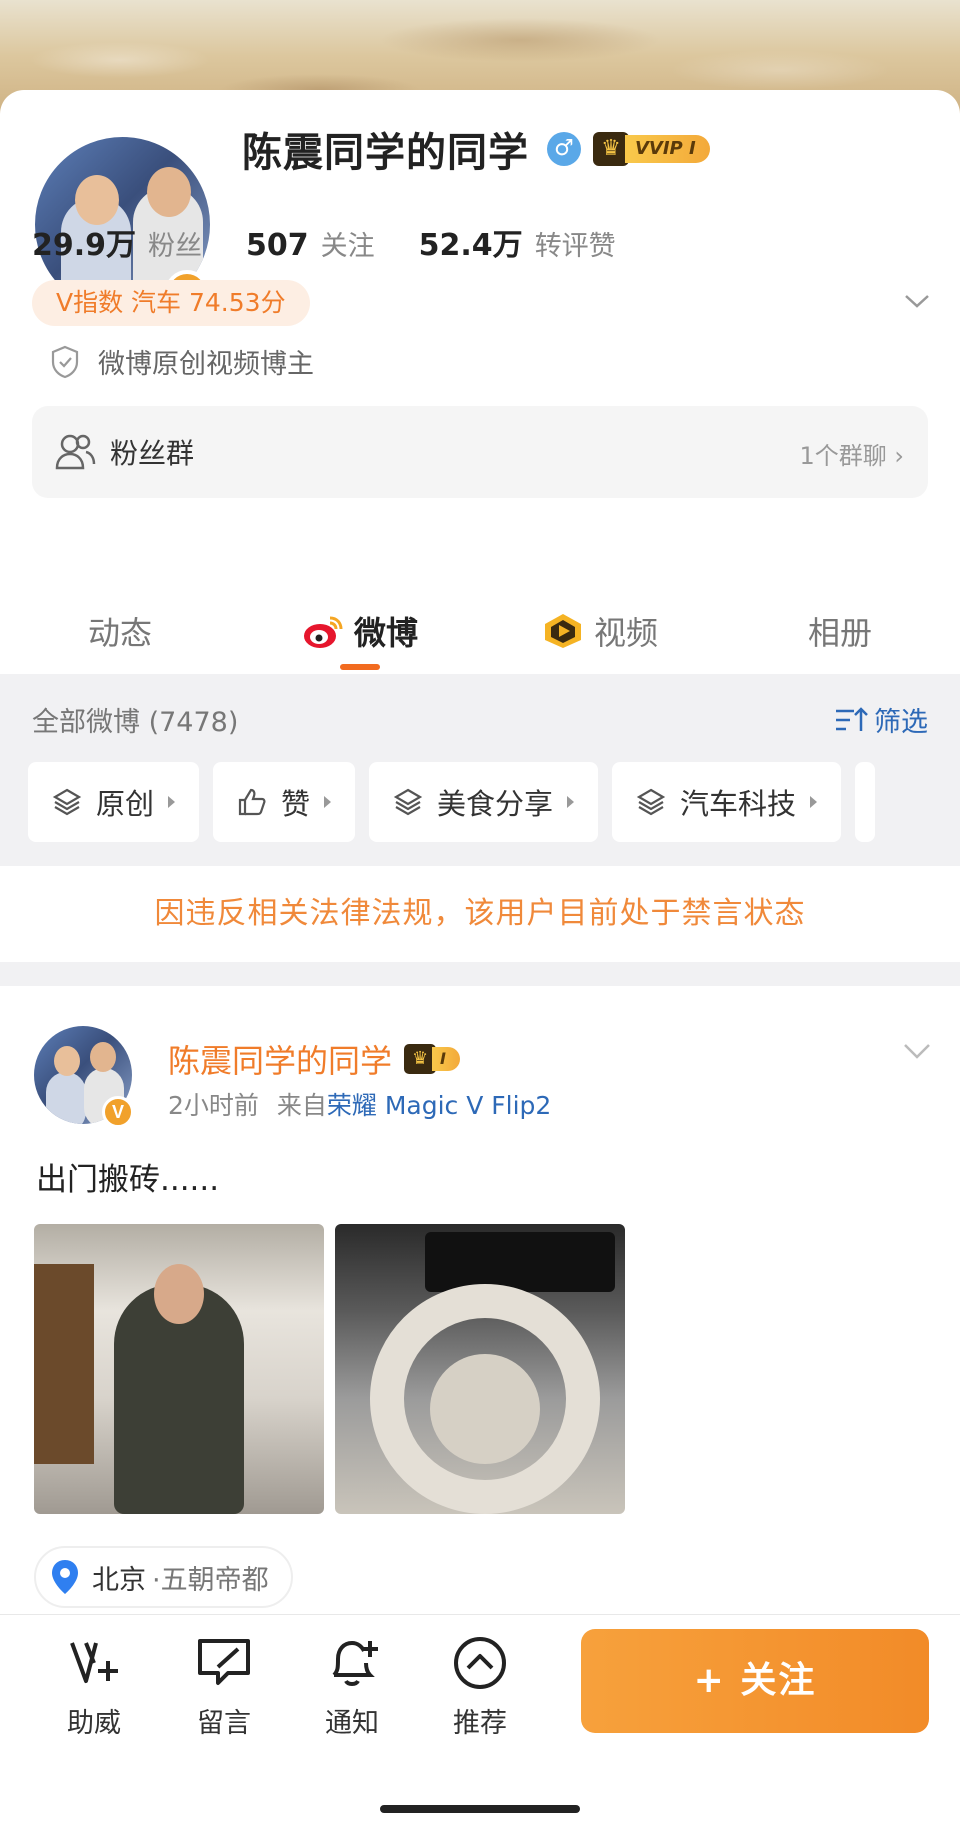 Image resolution: width=960 pixels, height=1824 pixels. What do you see at coordinates (277, 245) in the screenshot?
I see `stat-following-num: 507` at bounding box center [277, 245].